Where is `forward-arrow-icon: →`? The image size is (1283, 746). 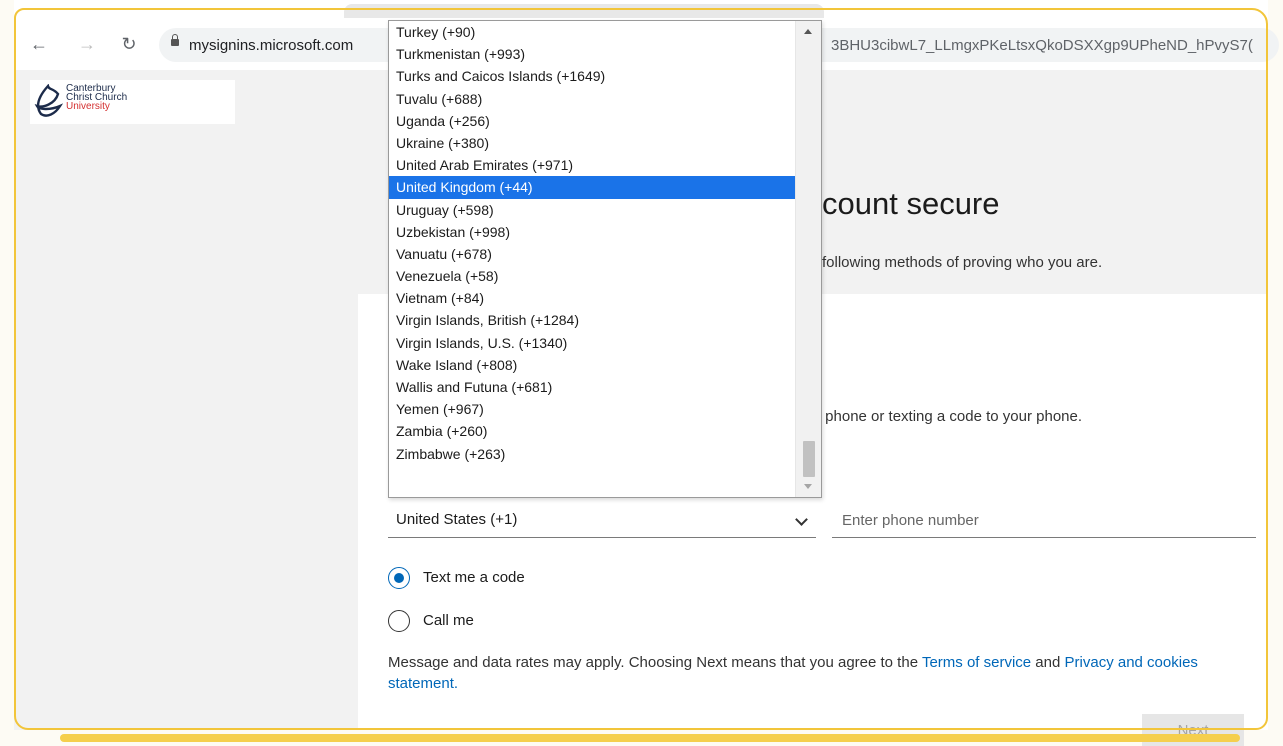 forward-arrow-icon: → is located at coordinates (87, 44).